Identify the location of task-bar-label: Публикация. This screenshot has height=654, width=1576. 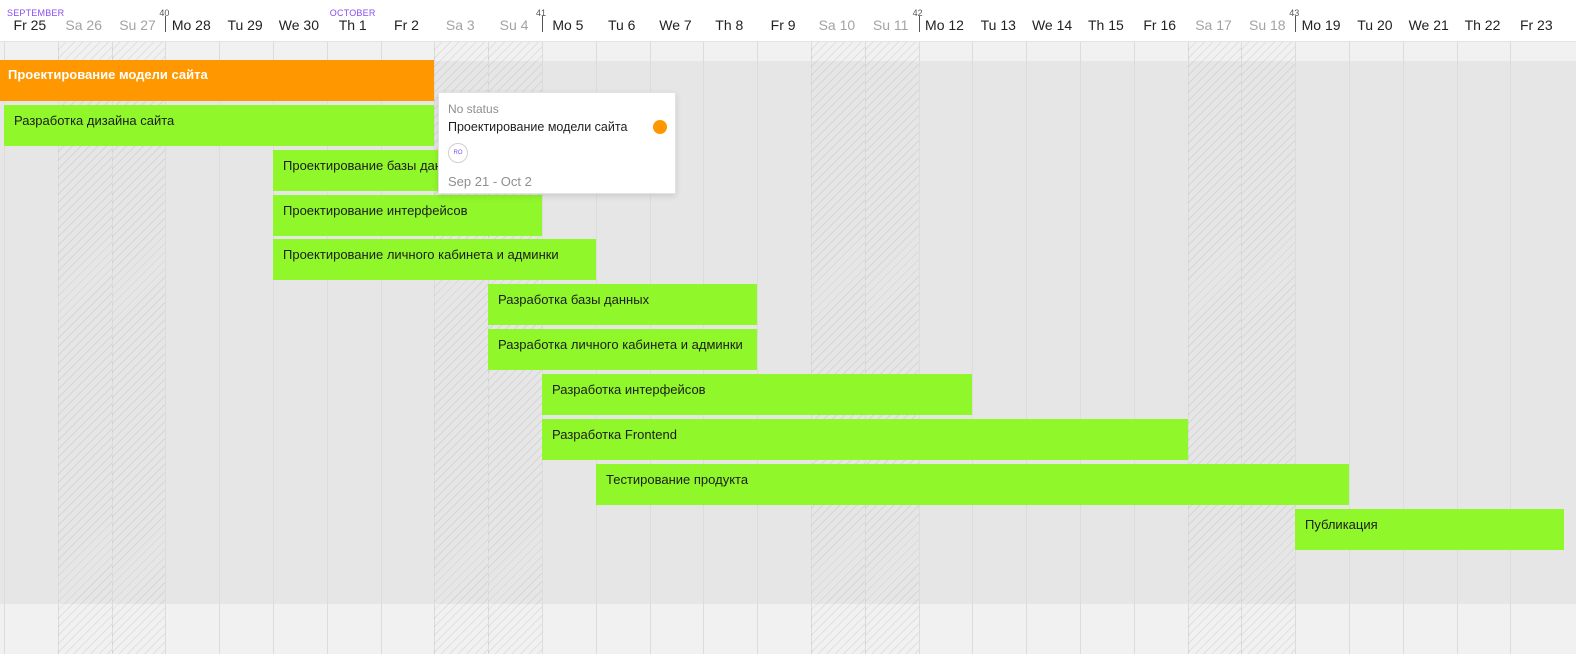
(1341, 524).